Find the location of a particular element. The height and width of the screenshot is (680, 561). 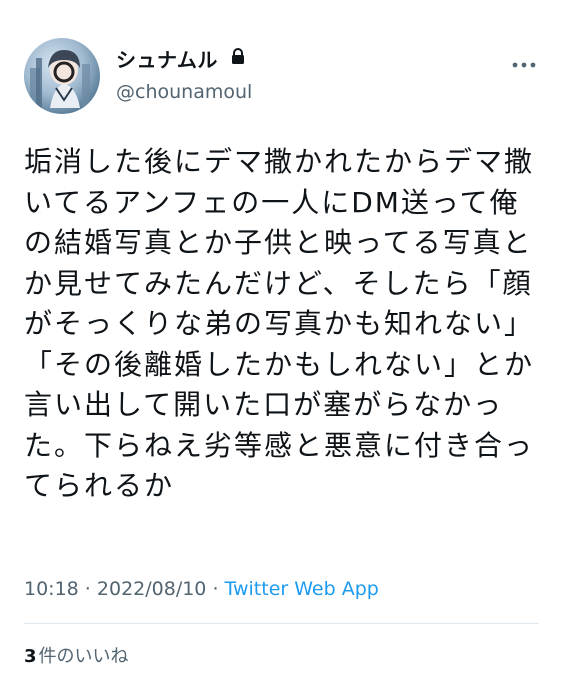

more-options-icon is located at coordinates (524, 61).